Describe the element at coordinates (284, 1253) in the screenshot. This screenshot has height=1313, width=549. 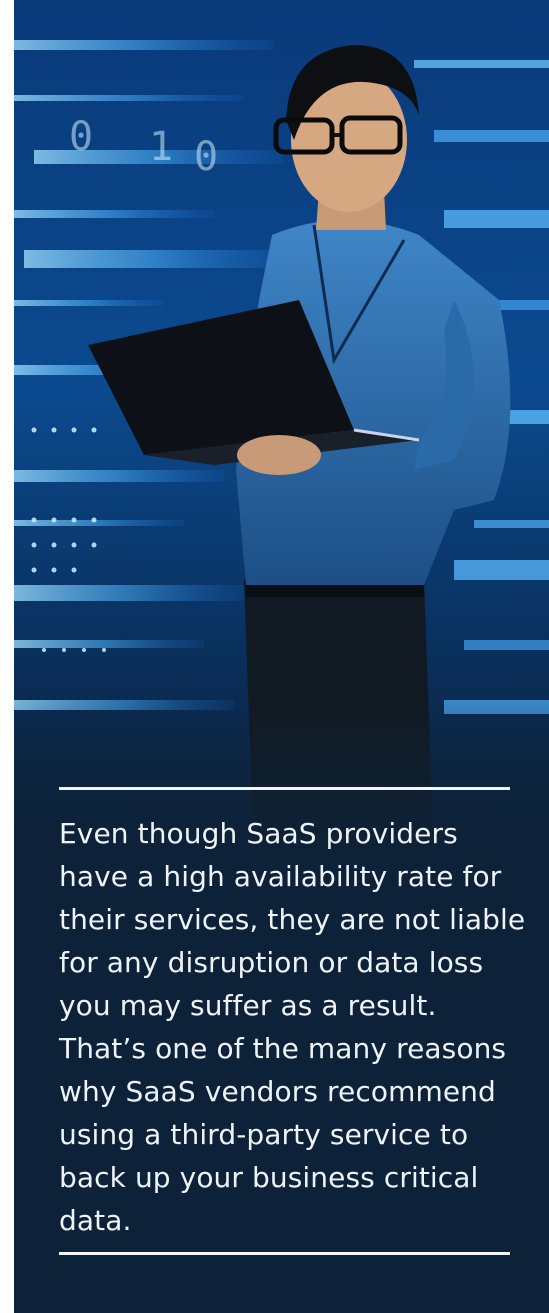
I see `bottom-divider` at that location.